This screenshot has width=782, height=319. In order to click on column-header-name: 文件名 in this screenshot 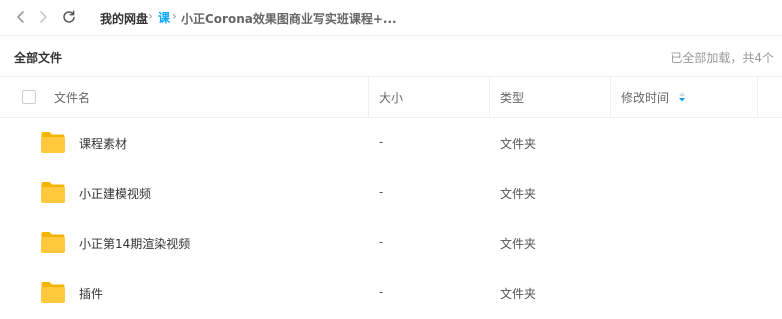, I will do `click(206, 97)`.